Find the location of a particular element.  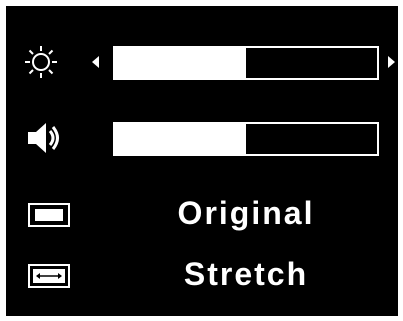

speaker-icon is located at coordinates (43, 138).